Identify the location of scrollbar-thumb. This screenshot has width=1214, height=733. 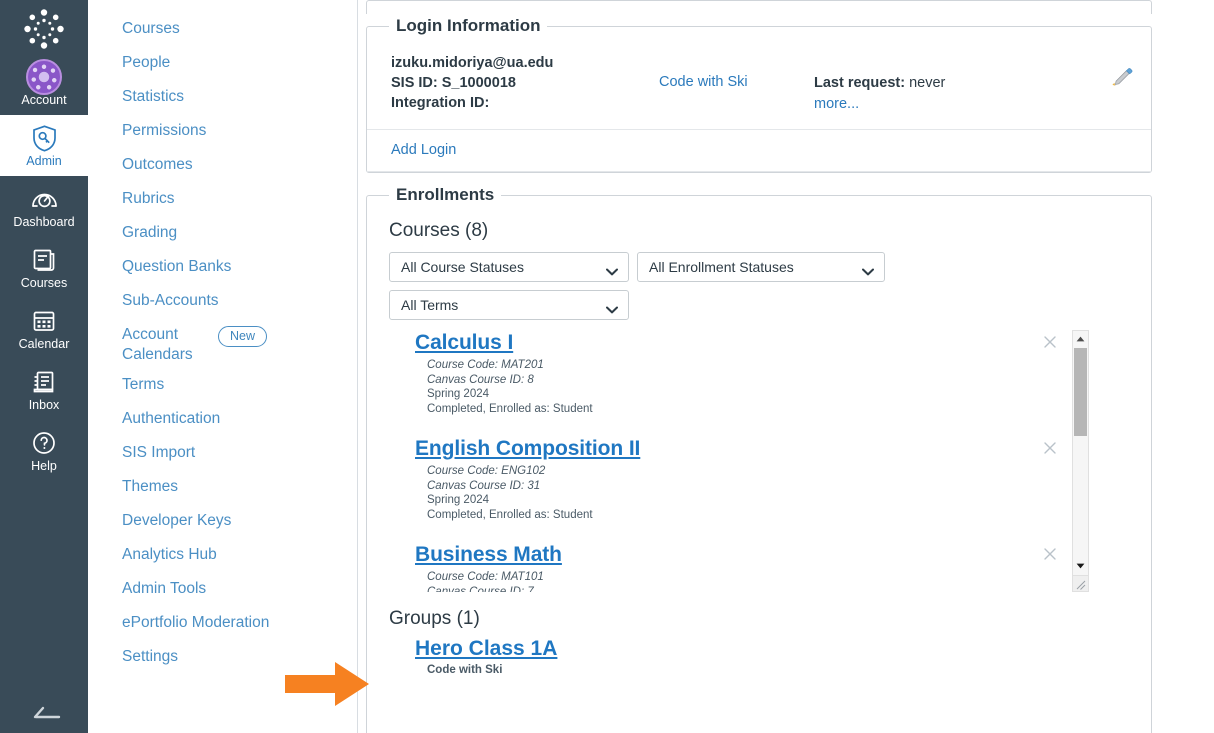
(1080, 392).